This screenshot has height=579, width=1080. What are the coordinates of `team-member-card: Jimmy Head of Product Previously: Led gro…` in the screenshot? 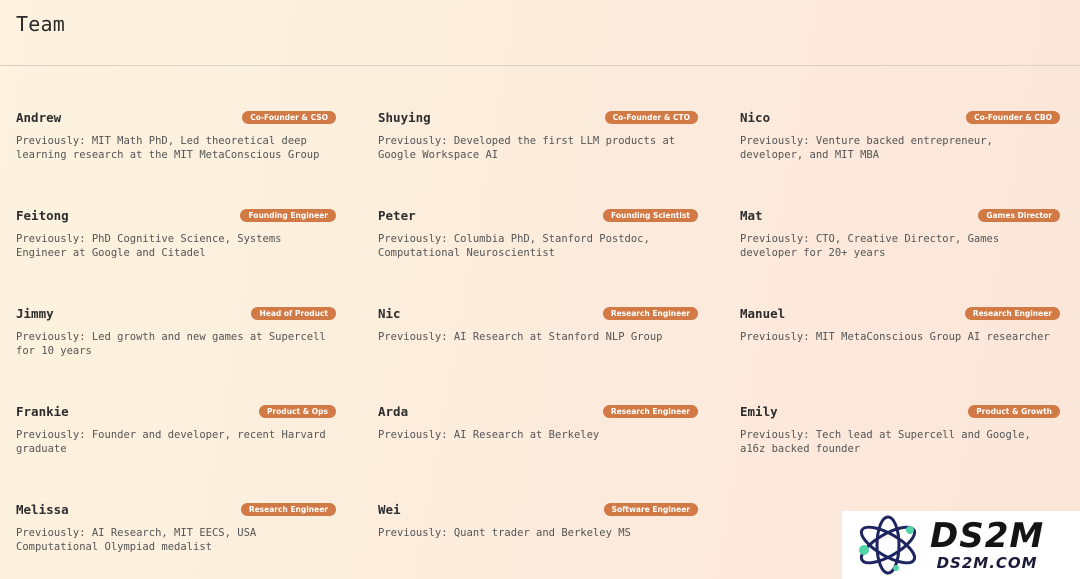 It's located at (176, 351).